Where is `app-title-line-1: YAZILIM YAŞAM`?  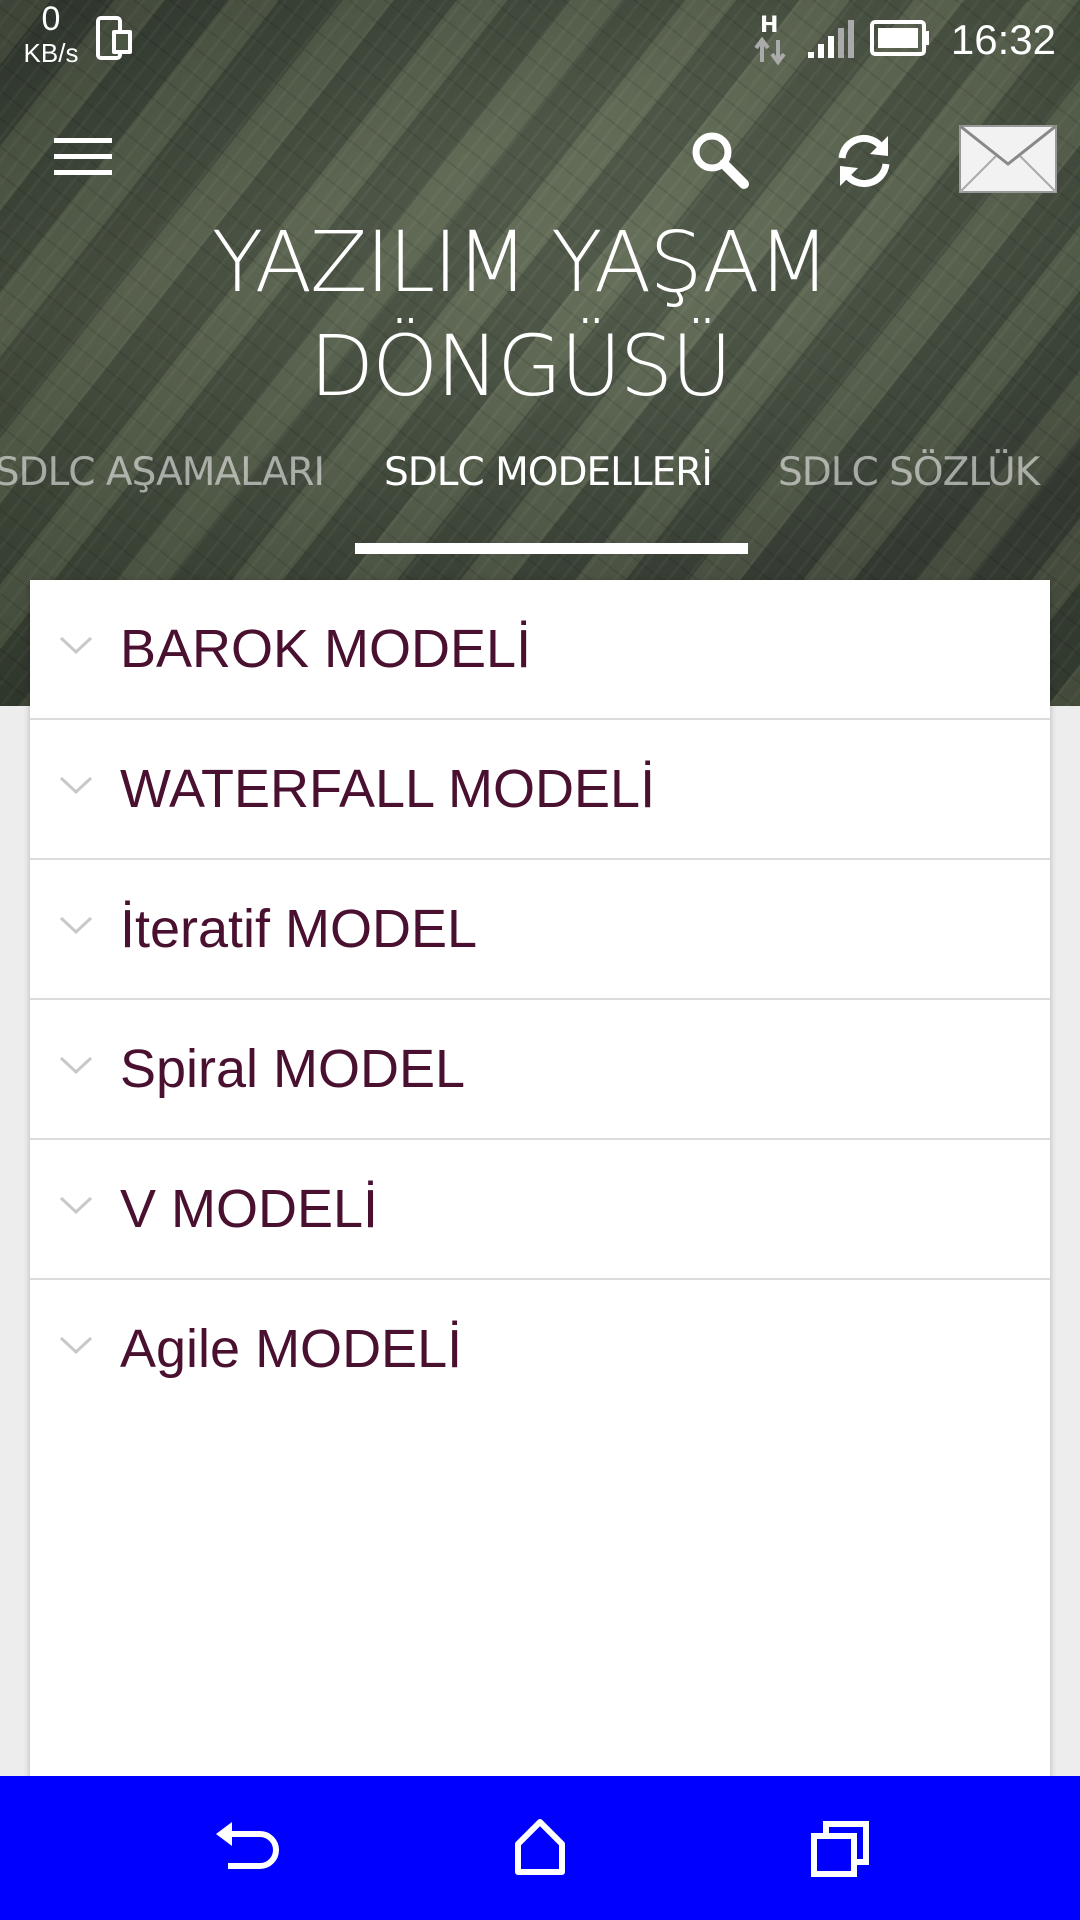
app-title-line-1: YAZILIM YAŞAM is located at coordinates (520, 262).